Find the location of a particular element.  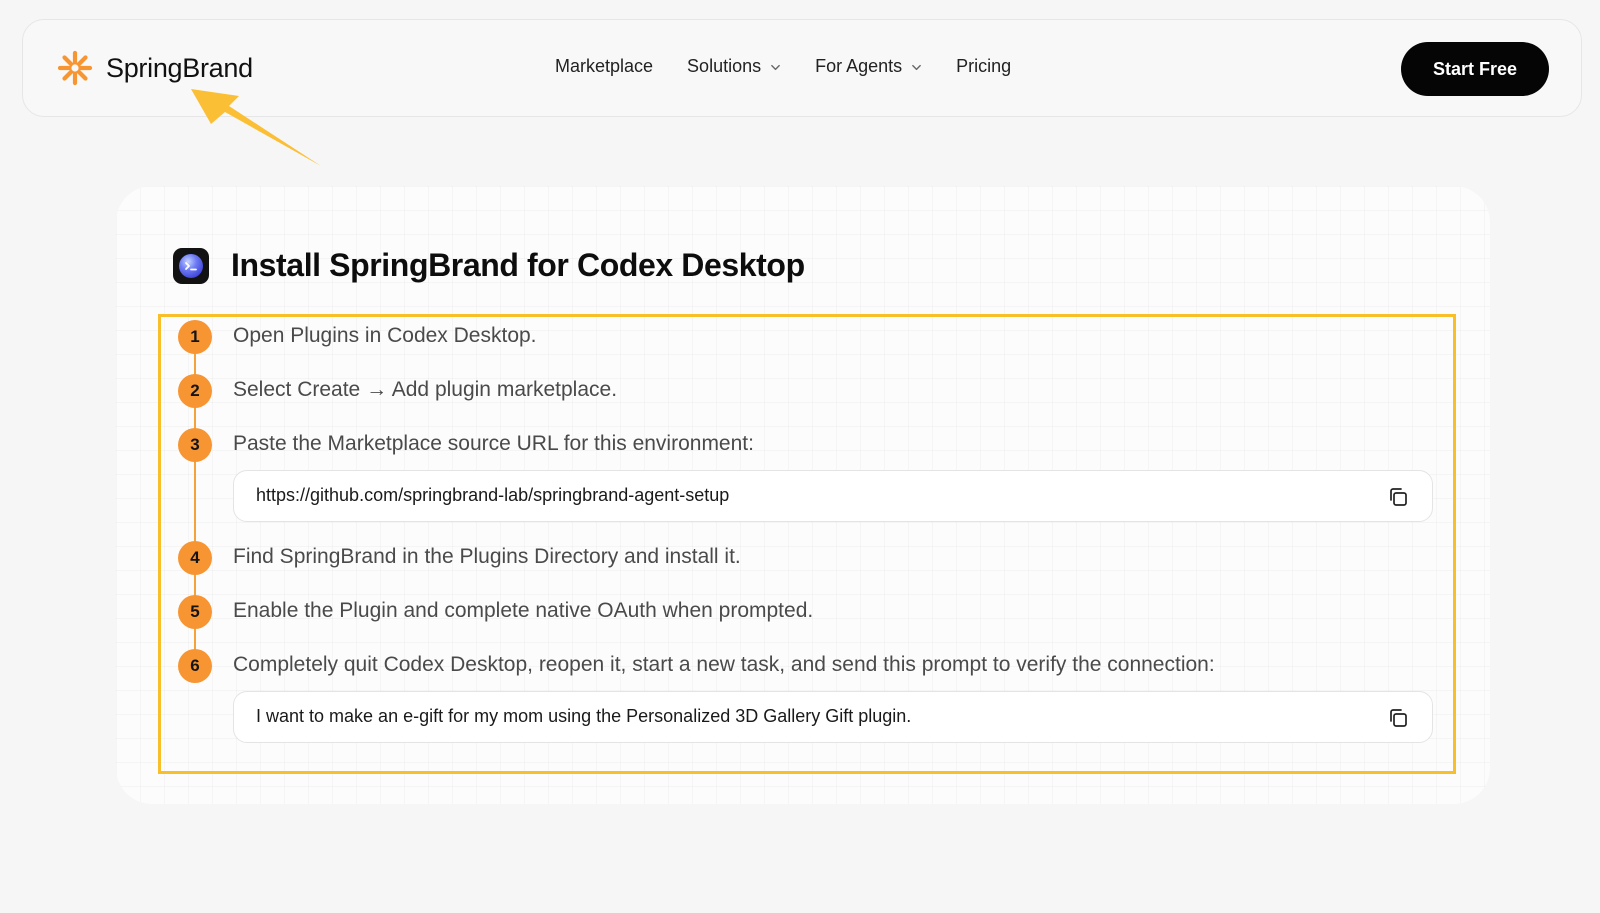

start-free-button: Start Free is located at coordinates (1475, 69).